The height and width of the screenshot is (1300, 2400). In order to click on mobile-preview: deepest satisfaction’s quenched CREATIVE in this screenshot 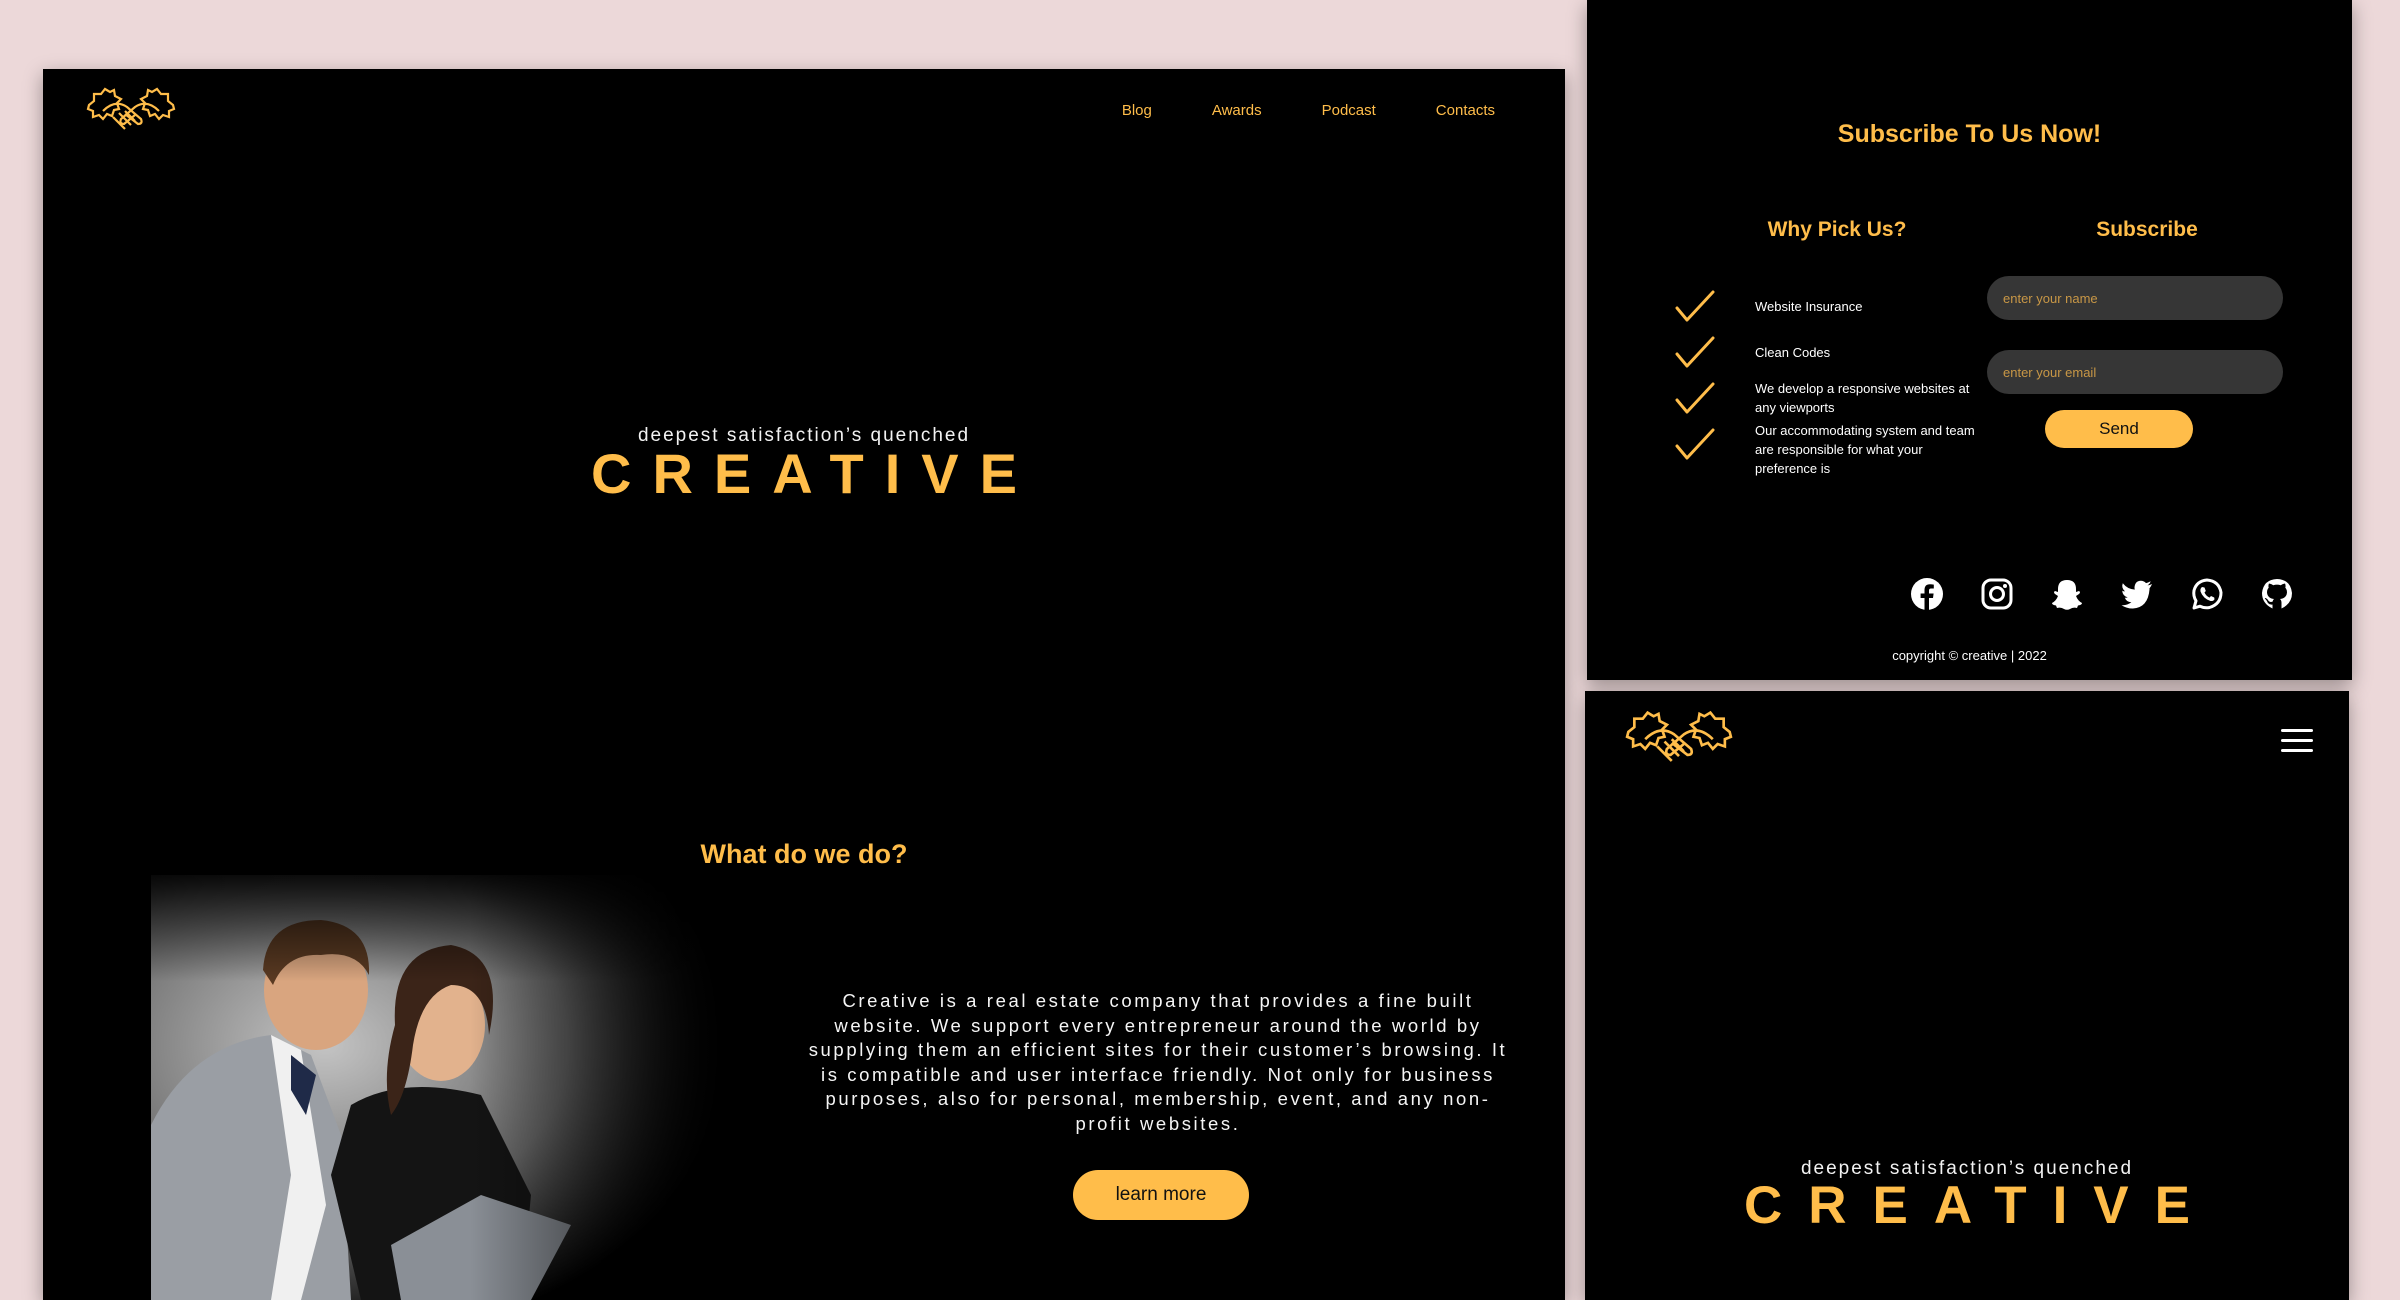, I will do `click(1967, 995)`.